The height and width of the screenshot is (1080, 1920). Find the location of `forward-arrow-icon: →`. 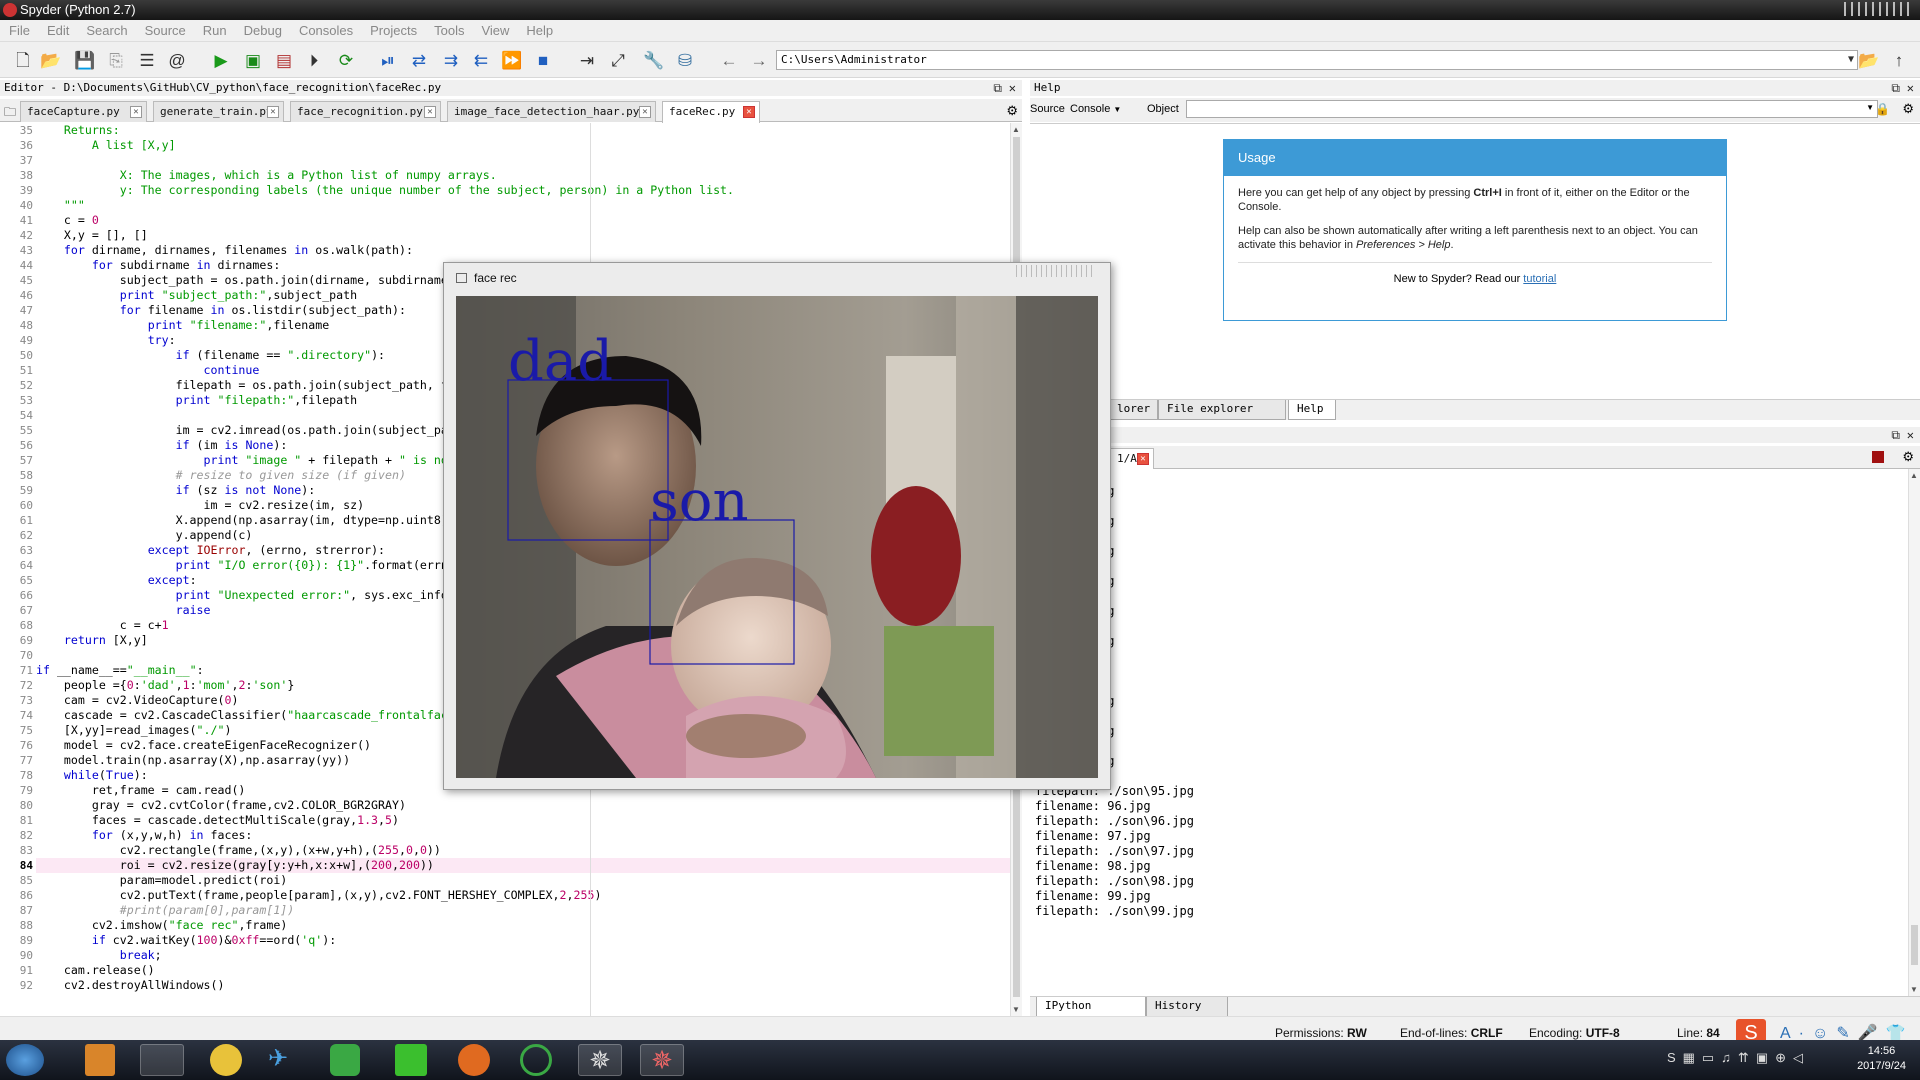

forward-arrow-icon: → is located at coordinates (759, 61).